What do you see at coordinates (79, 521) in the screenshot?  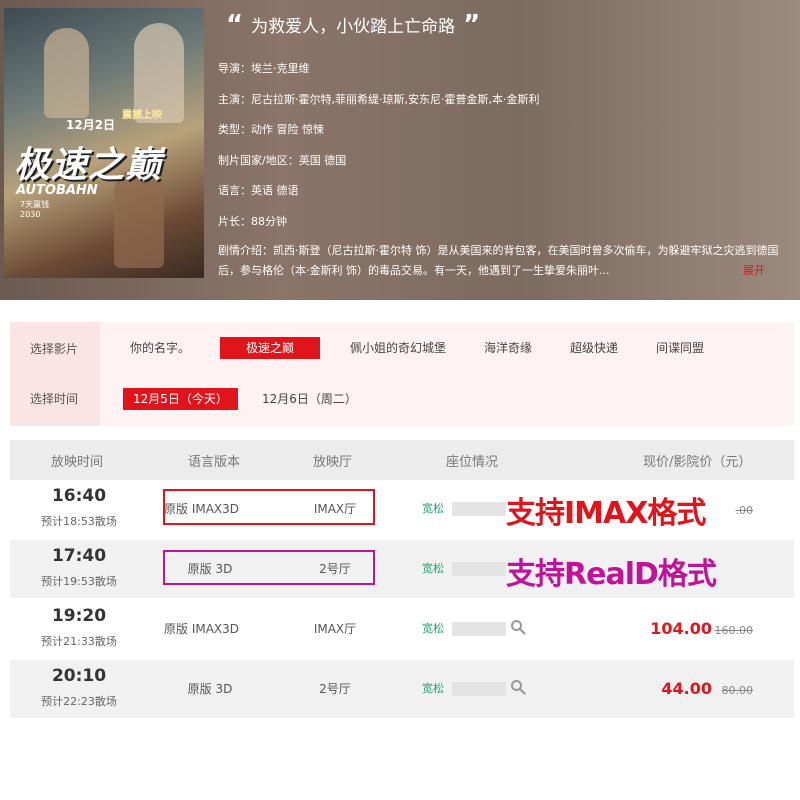 I see `end-time: 预计18:53散场` at bounding box center [79, 521].